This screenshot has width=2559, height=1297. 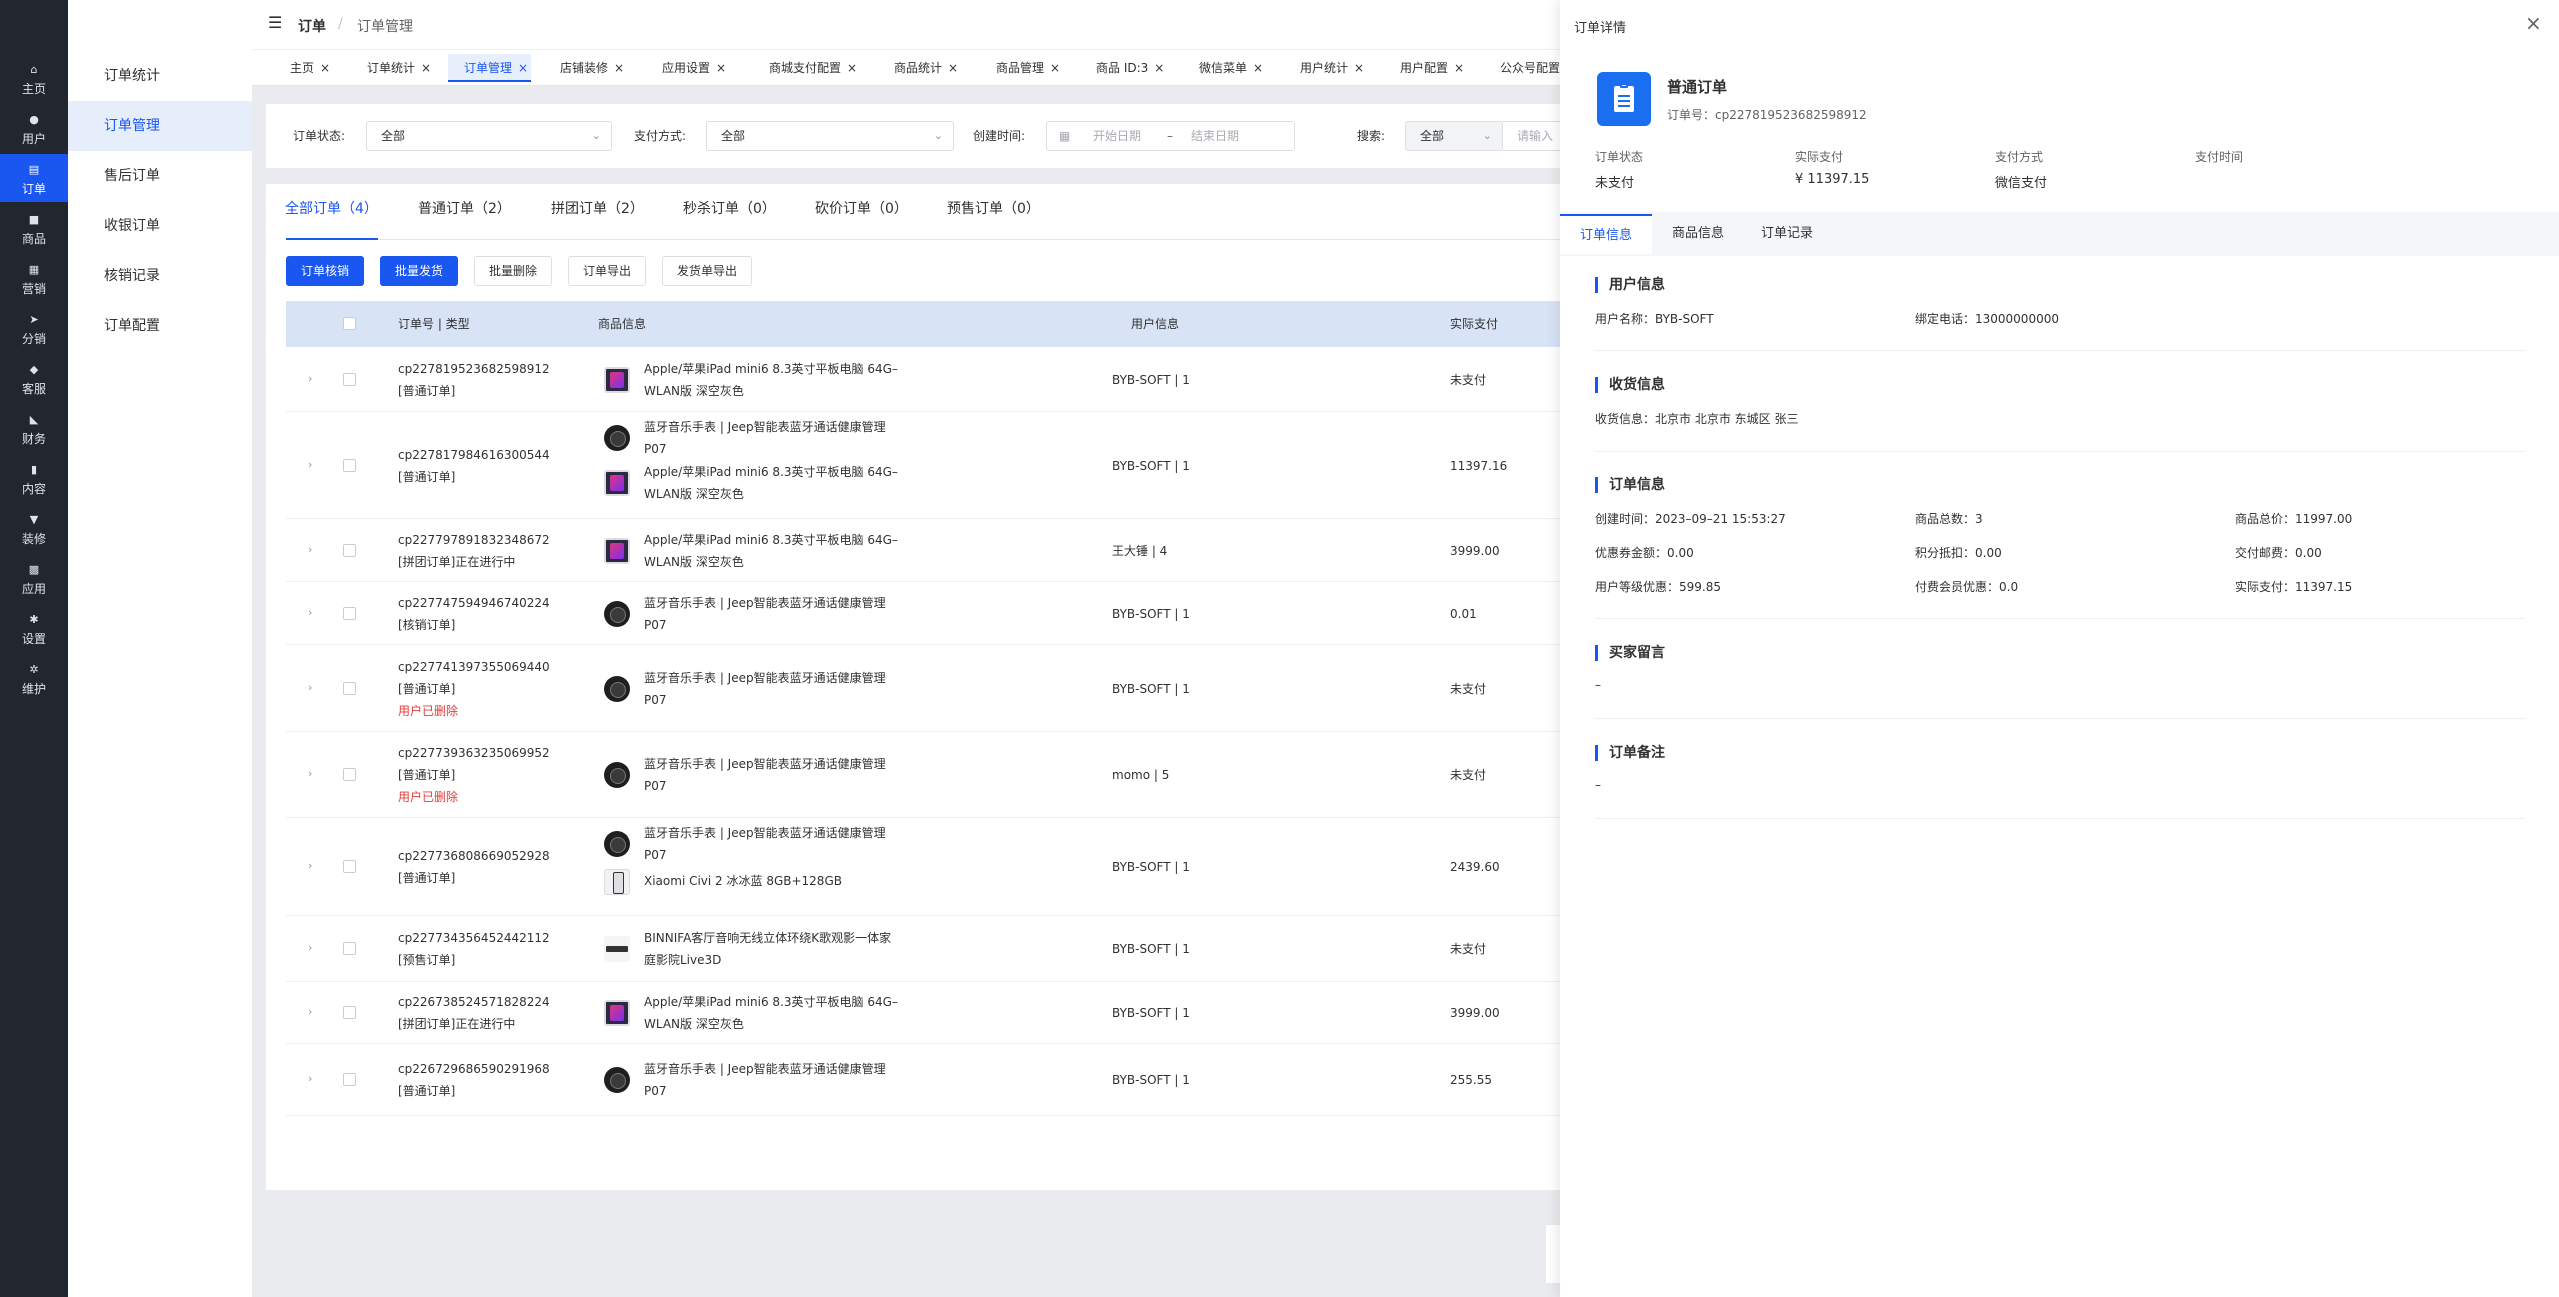 What do you see at coordinates (1331, 68) in the screenshot?
I see `tab-item: 用户统计 ×` at bounding box center [1331, 68].